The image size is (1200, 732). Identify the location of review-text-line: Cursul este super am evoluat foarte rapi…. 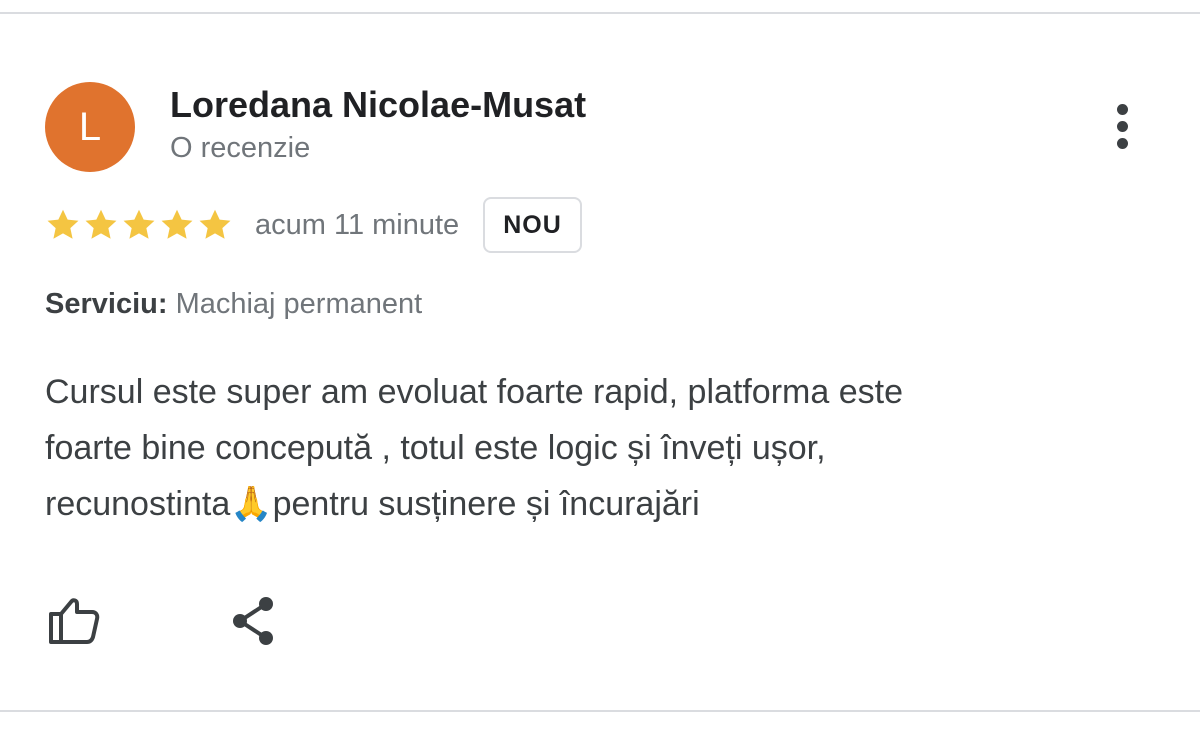
(474, 392).